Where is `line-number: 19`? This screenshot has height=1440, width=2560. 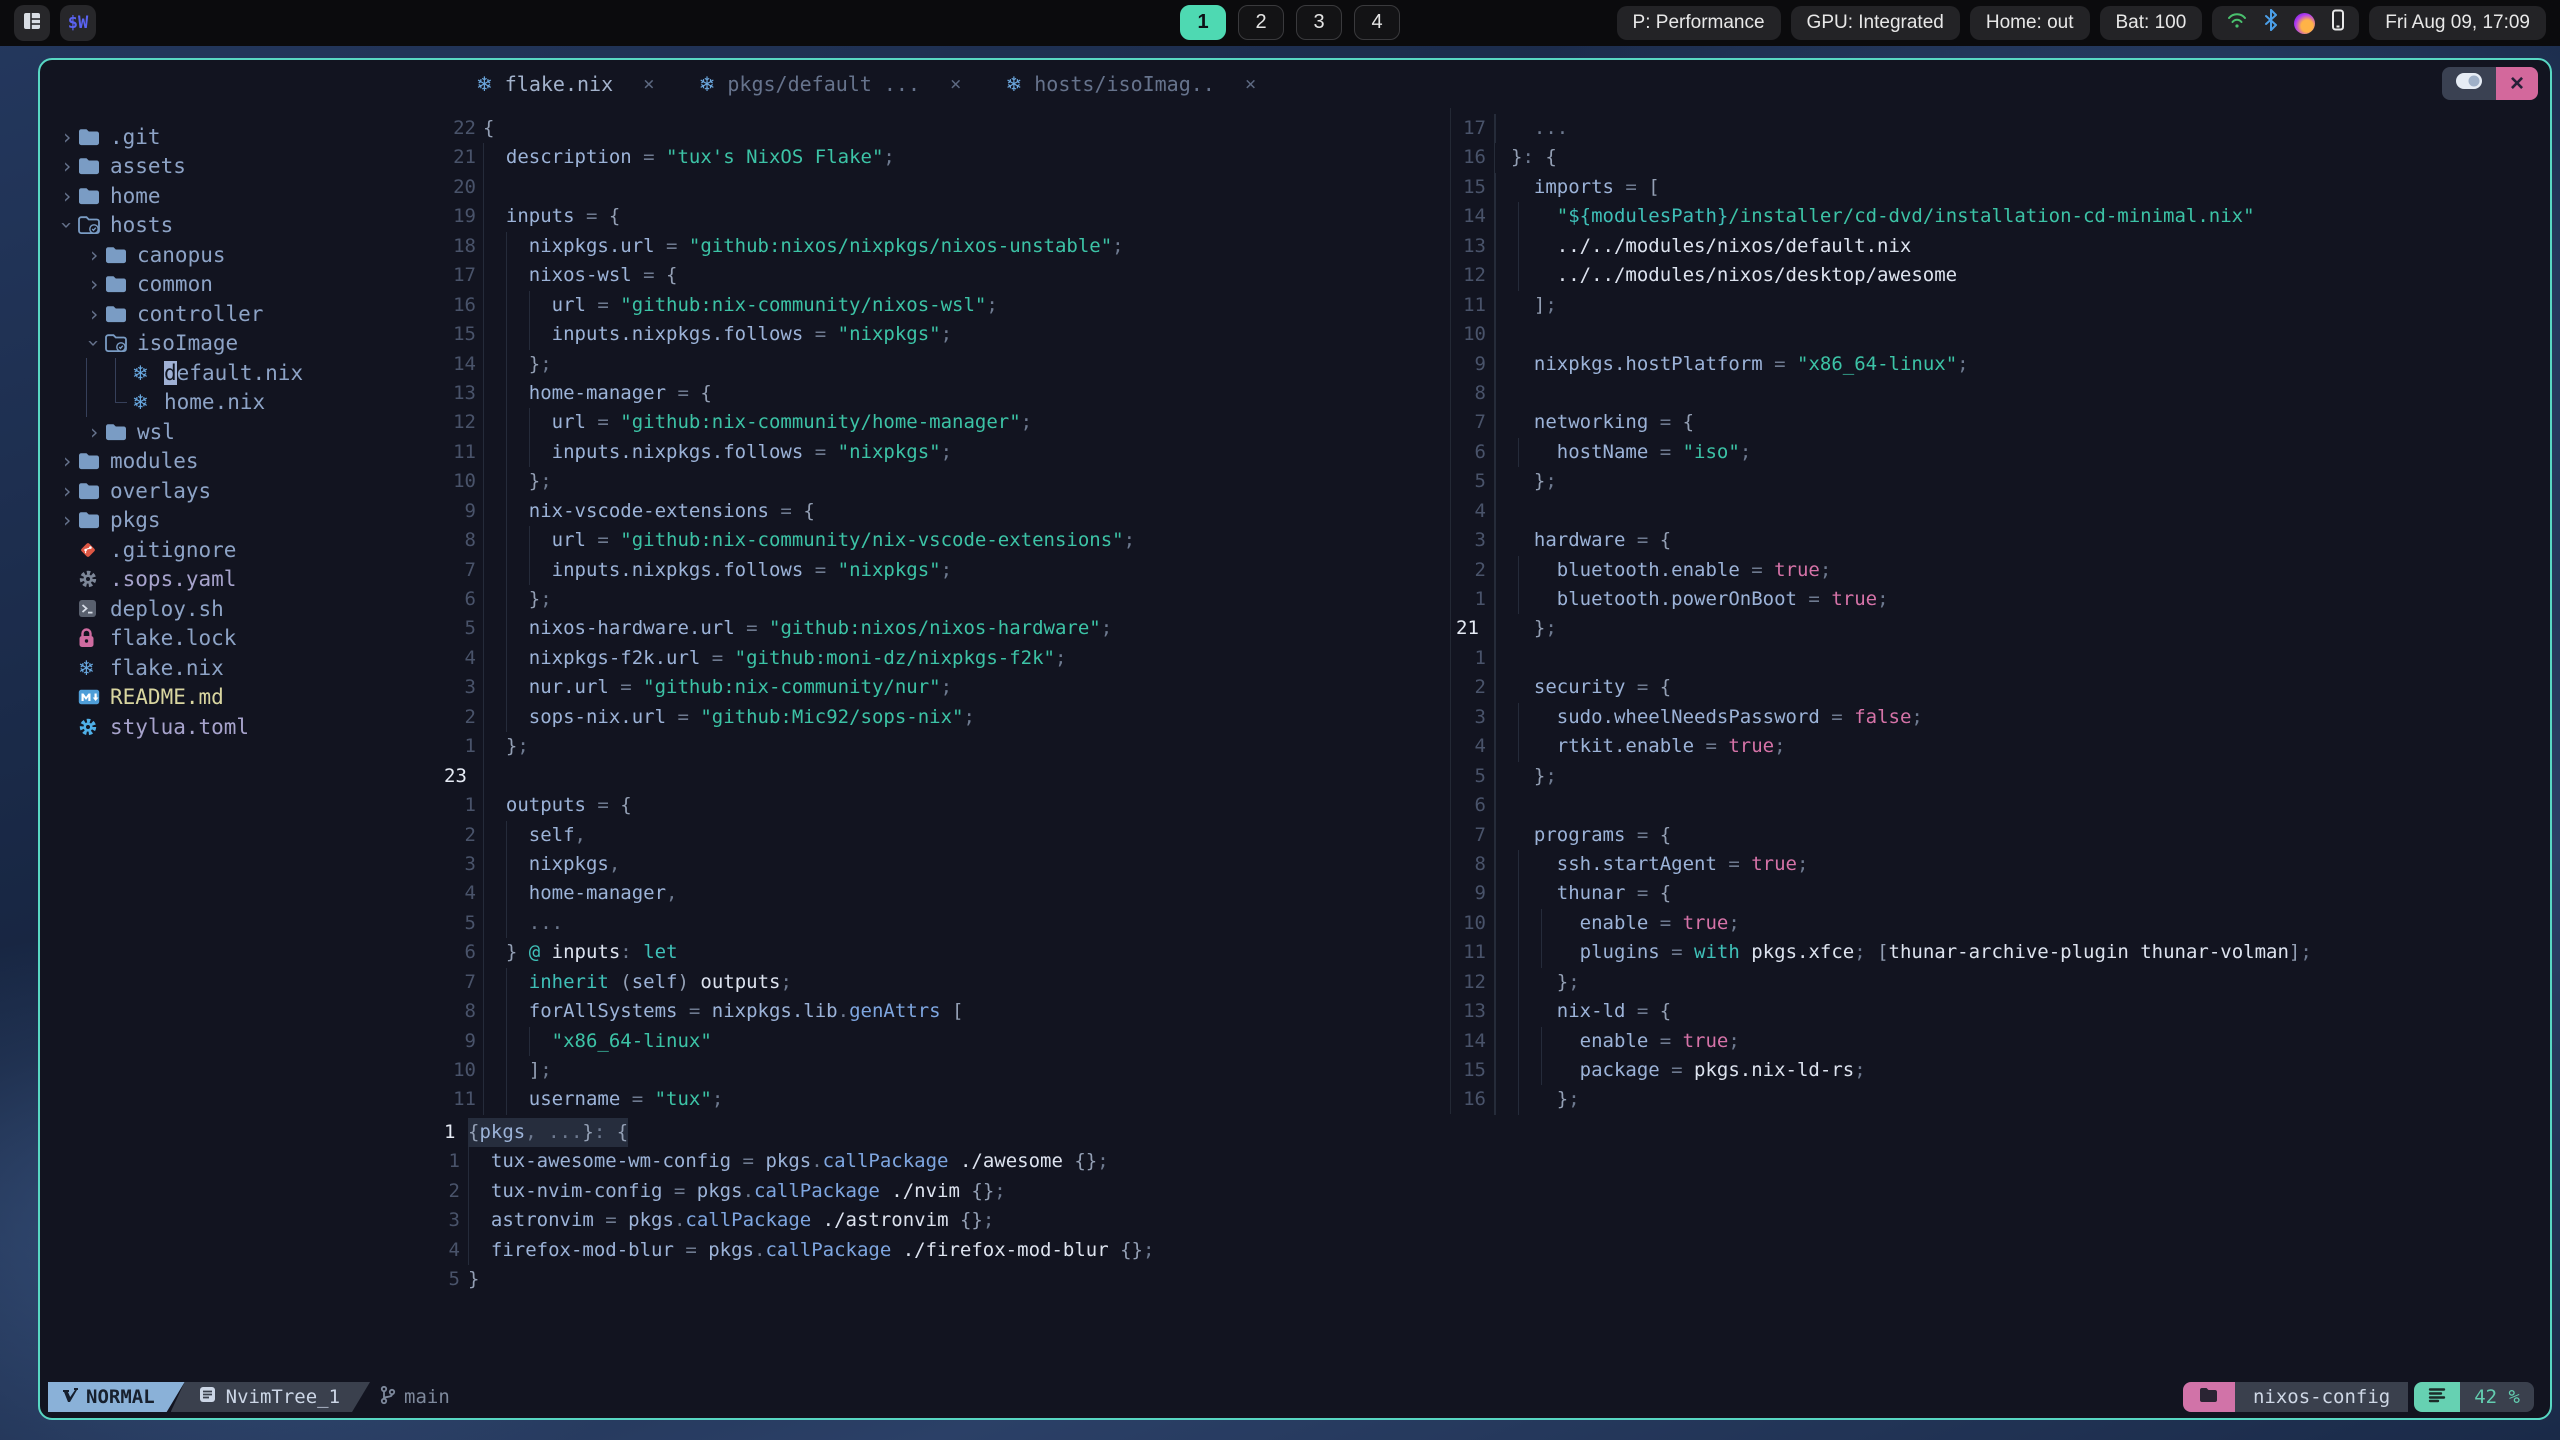
line-number: 19 is located at coordinates (464, 216).